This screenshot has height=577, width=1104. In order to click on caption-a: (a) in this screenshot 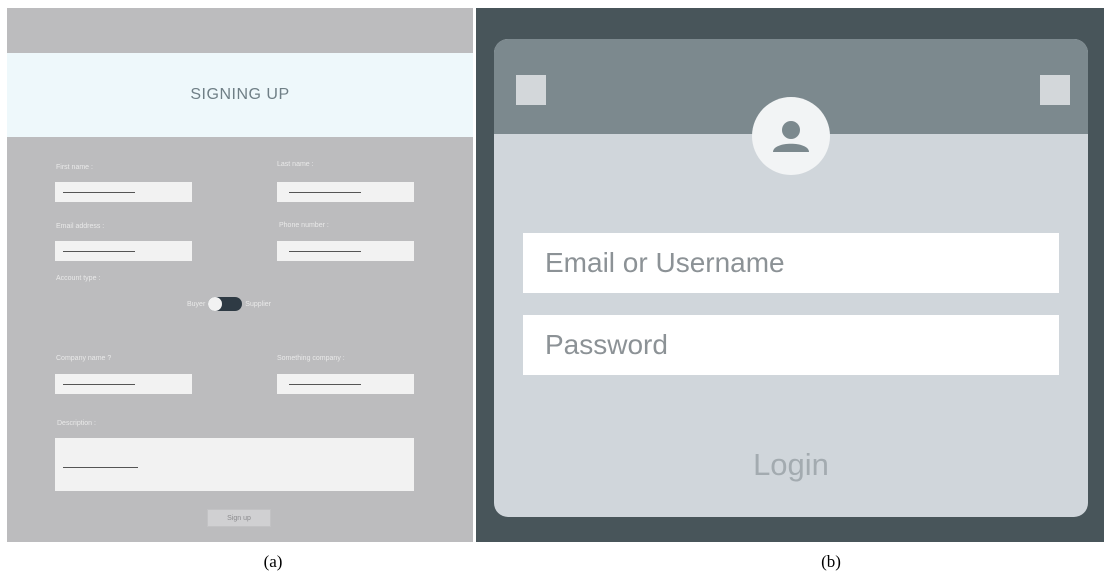, I will do `click(273, 561)`.